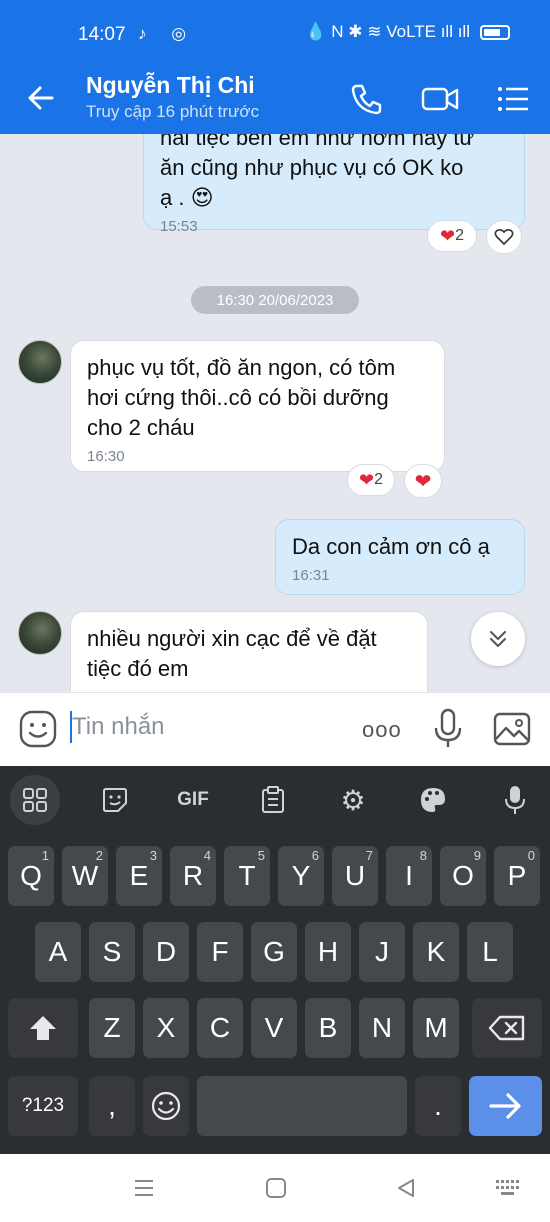 The image size is (550, 1222). What do you see at coordinates (274, 952) in the screenshot?
I see `key-g: G` at bounding box center [274, 952].